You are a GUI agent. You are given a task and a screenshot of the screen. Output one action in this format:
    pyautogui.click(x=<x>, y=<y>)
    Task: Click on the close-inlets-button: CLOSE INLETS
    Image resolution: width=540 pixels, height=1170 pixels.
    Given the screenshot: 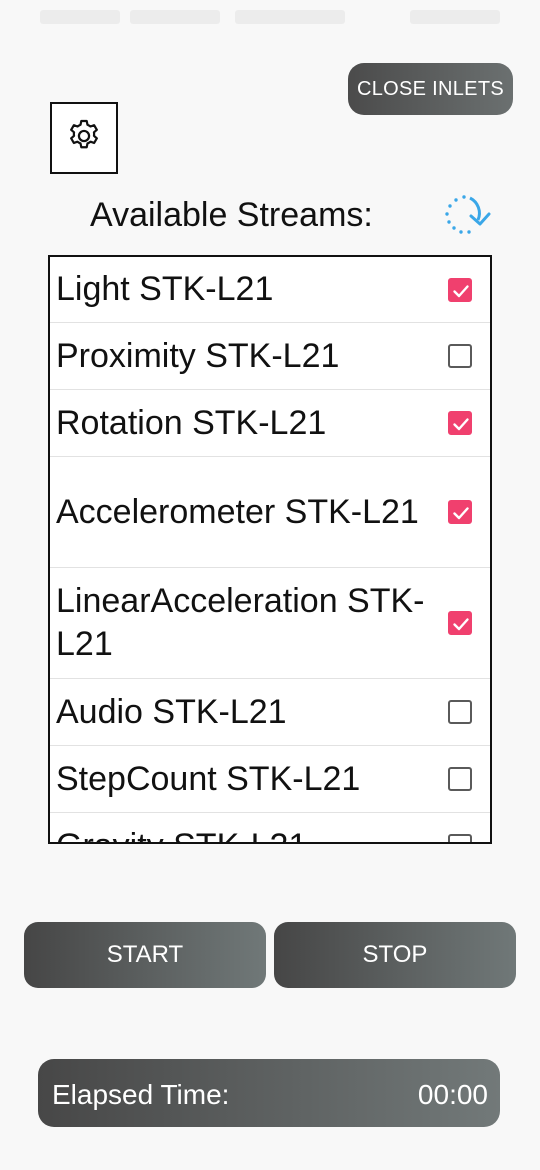 What is the action you would take?
    pyautogui.click(x=430, y=89)
    